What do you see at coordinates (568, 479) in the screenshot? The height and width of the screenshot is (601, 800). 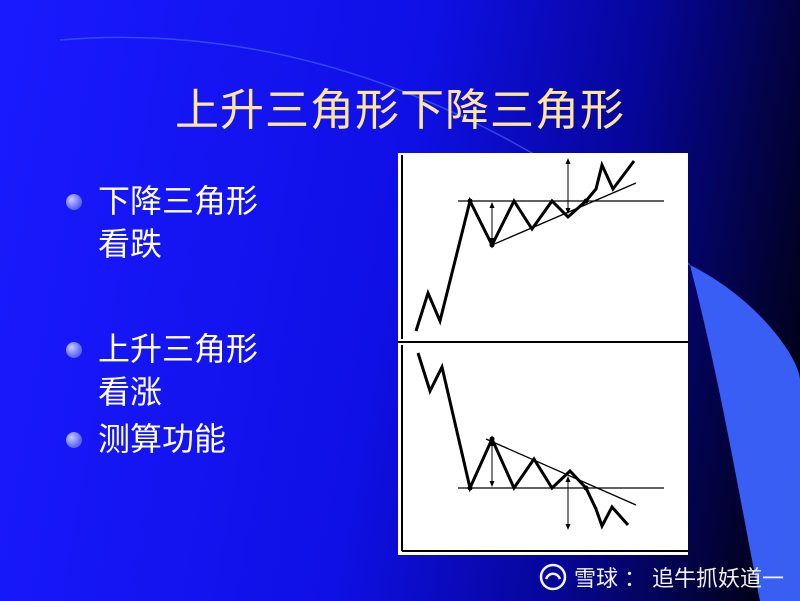 I see `descending-target-arrowhead-up` at bounding box center [568, 479].